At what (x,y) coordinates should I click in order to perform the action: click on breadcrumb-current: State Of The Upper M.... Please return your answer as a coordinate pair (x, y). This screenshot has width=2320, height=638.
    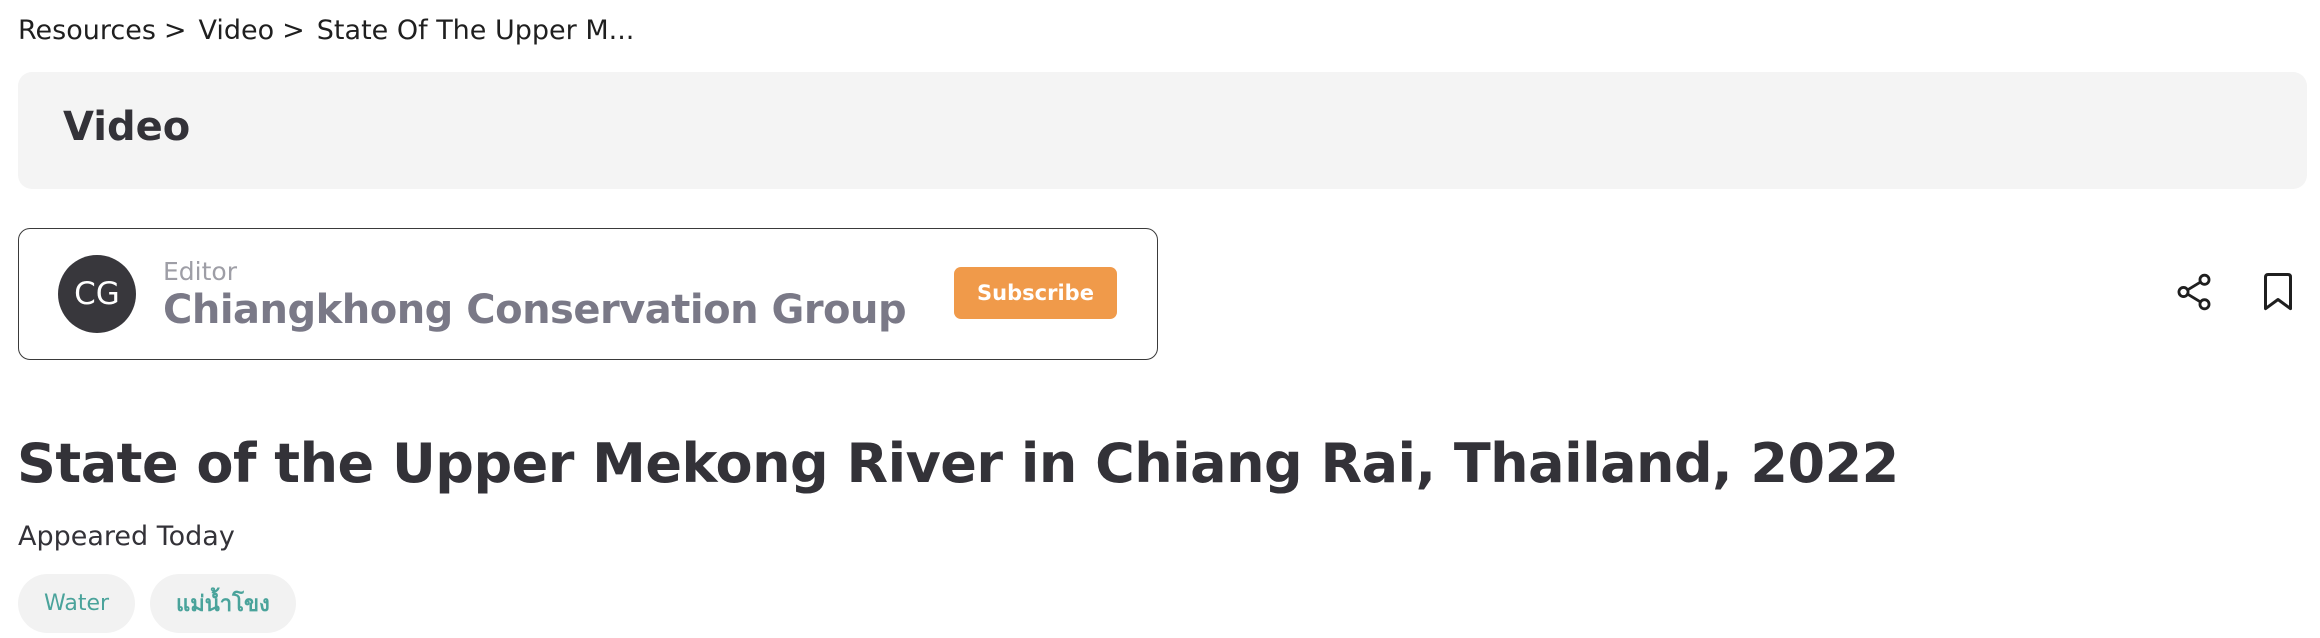
    Looking at the image, I should click on (475, 30).